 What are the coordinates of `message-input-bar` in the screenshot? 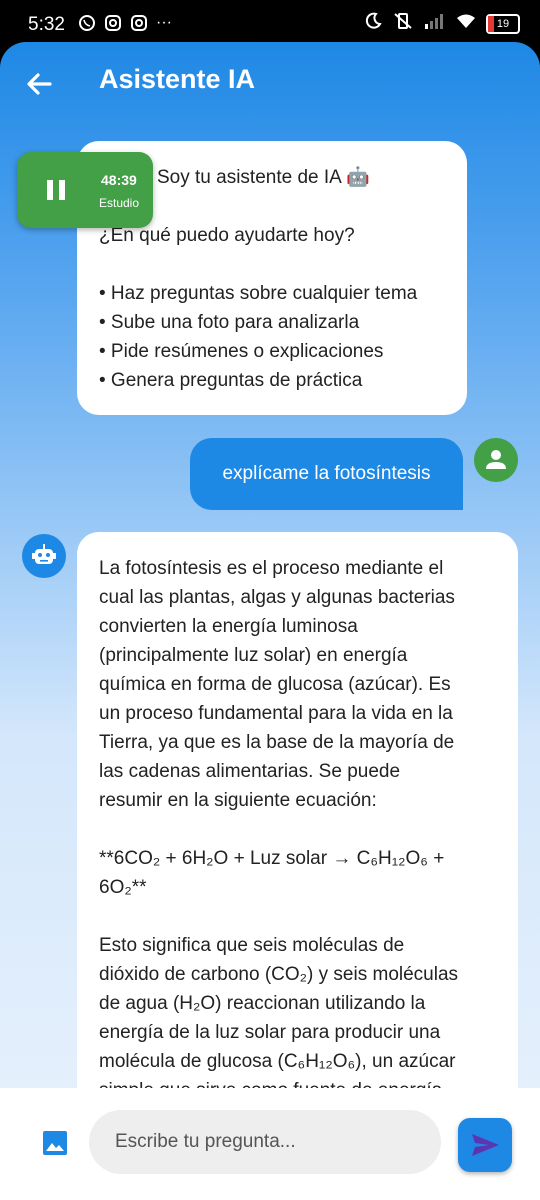 It's located at (270, 1144).